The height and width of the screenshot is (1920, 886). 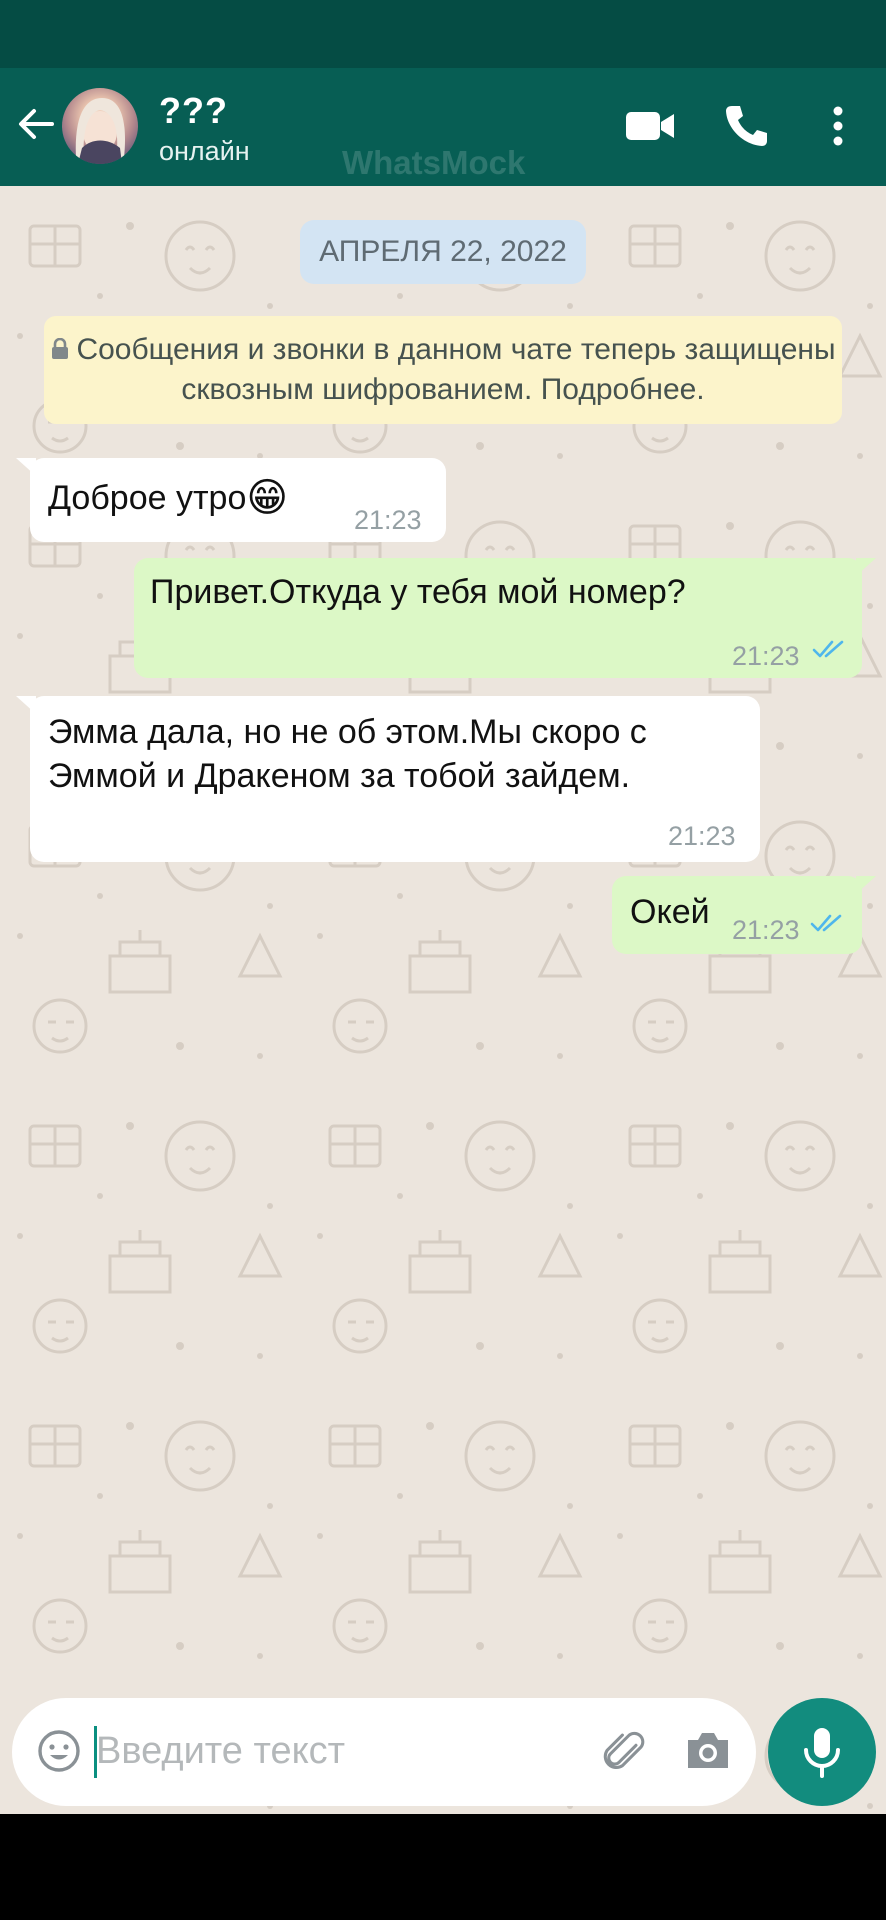 What do you see at coordinates (443, 252) in the screenshot?
I see `date-chip: АПРЕЛЯ 22, 2022` at bounding box center [443, 252].